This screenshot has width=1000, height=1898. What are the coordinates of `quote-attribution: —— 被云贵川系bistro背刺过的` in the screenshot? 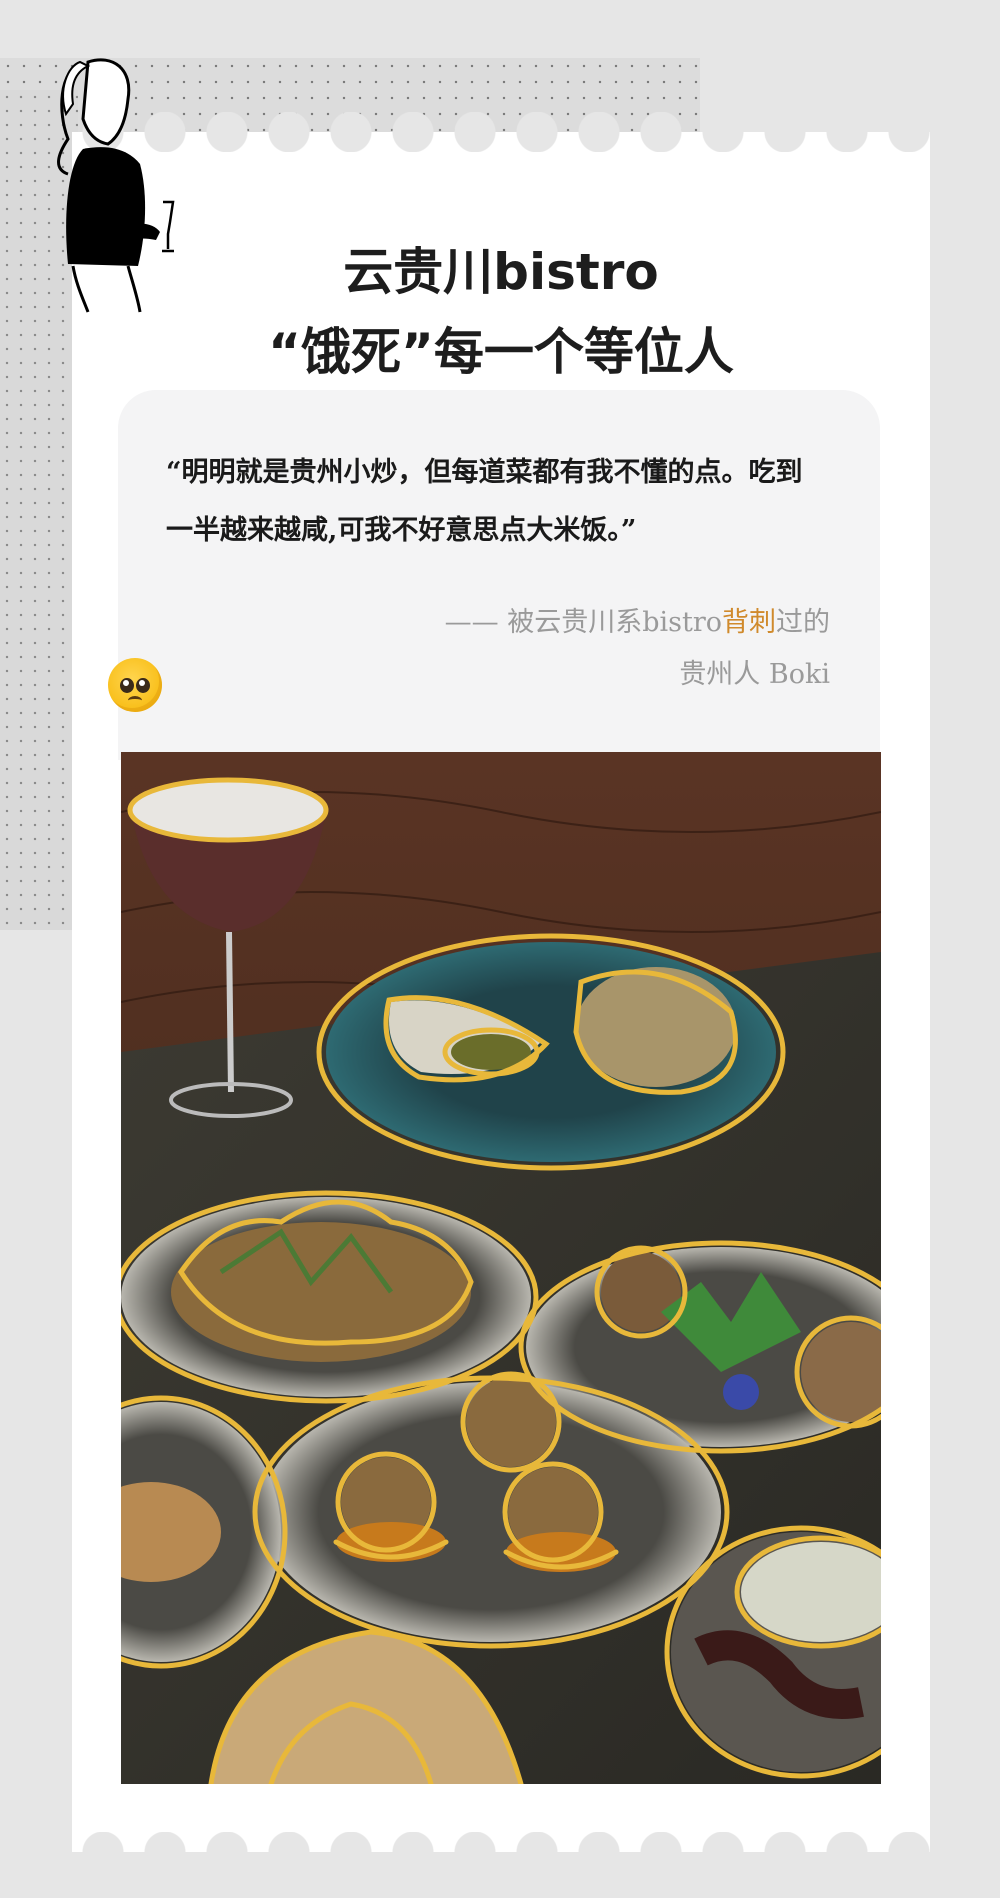 It's located at (637, 619).